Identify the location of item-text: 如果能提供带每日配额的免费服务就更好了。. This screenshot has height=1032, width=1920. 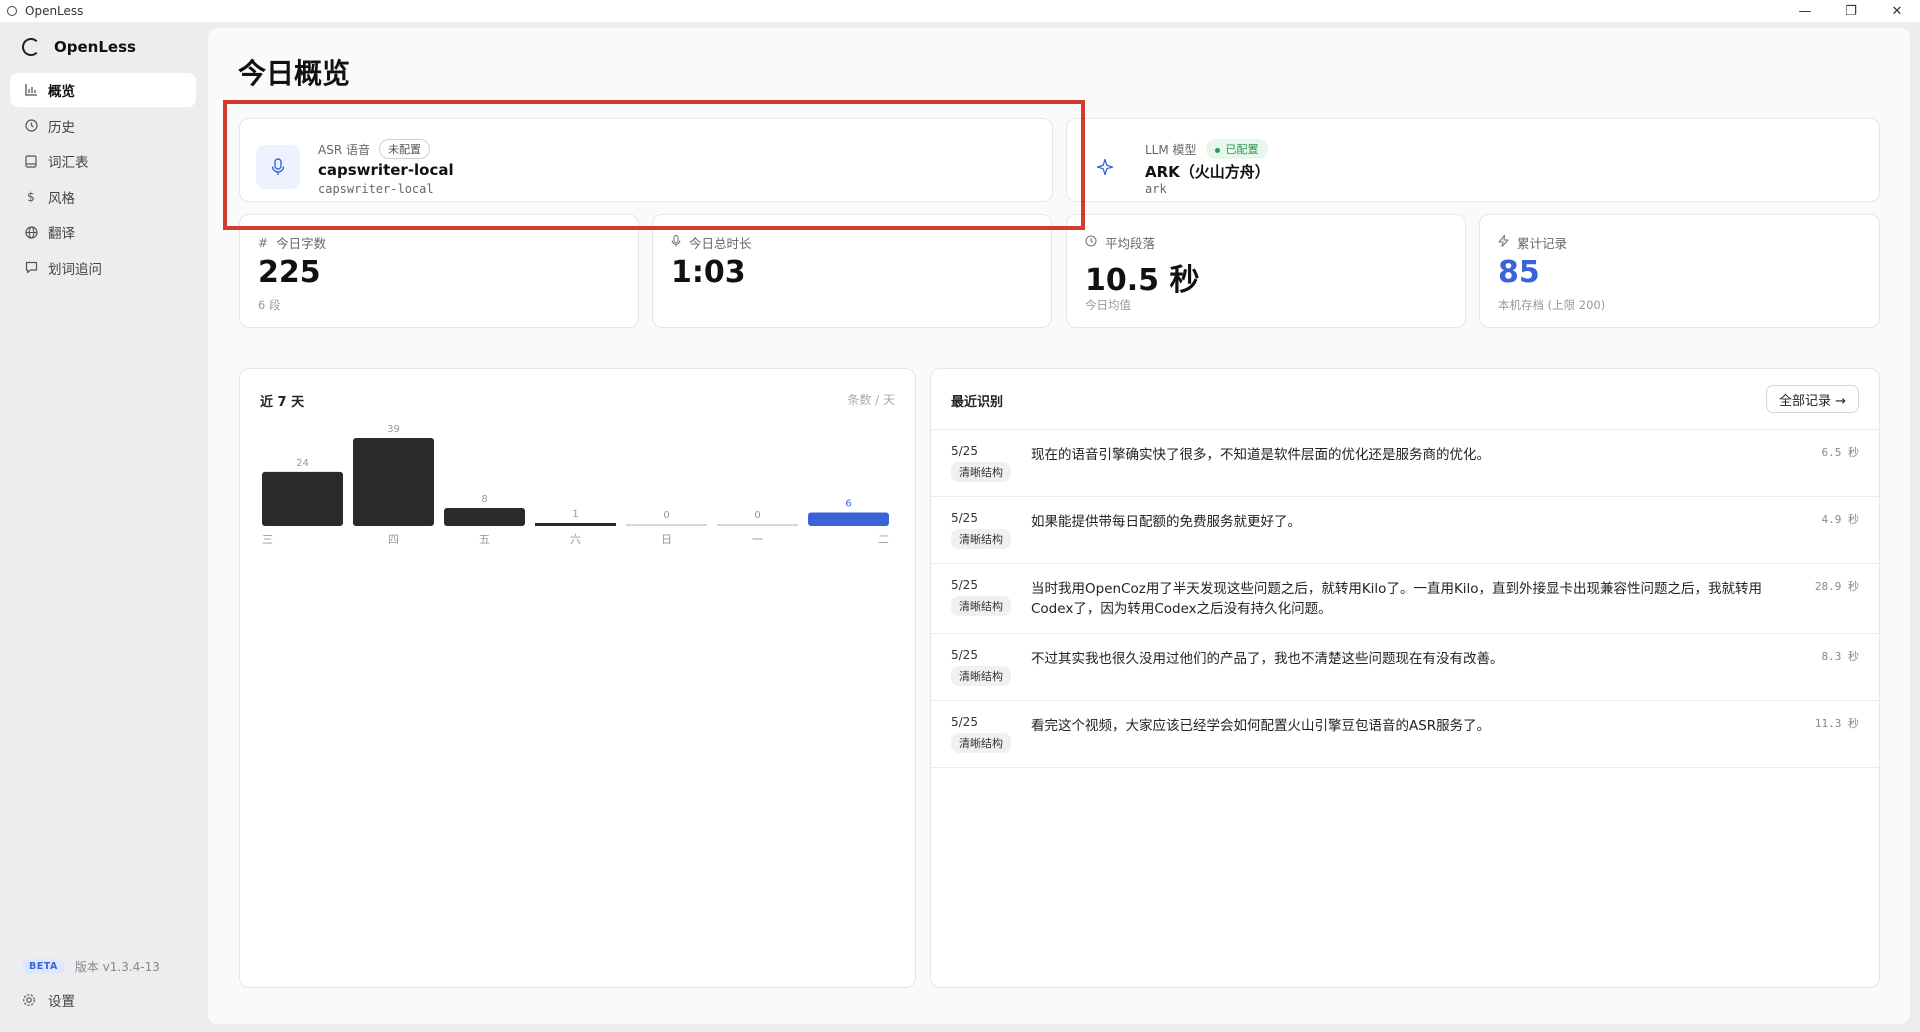
(1166, 522).